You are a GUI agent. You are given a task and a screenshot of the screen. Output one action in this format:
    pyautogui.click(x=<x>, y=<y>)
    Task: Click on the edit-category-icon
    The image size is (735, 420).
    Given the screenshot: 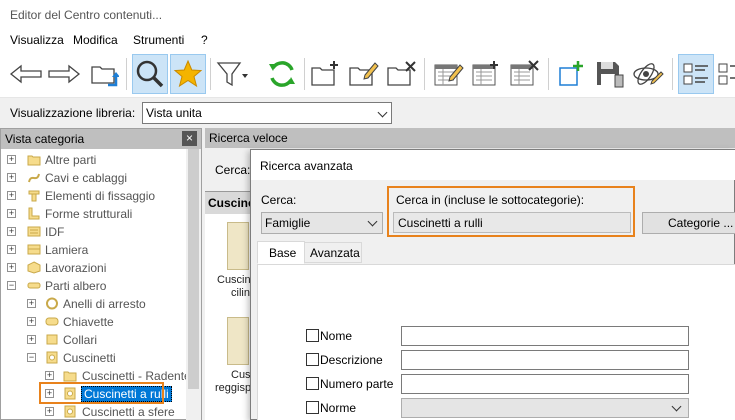 What is the action you would take?
    pyautogui.click(x=364, y=74)
    